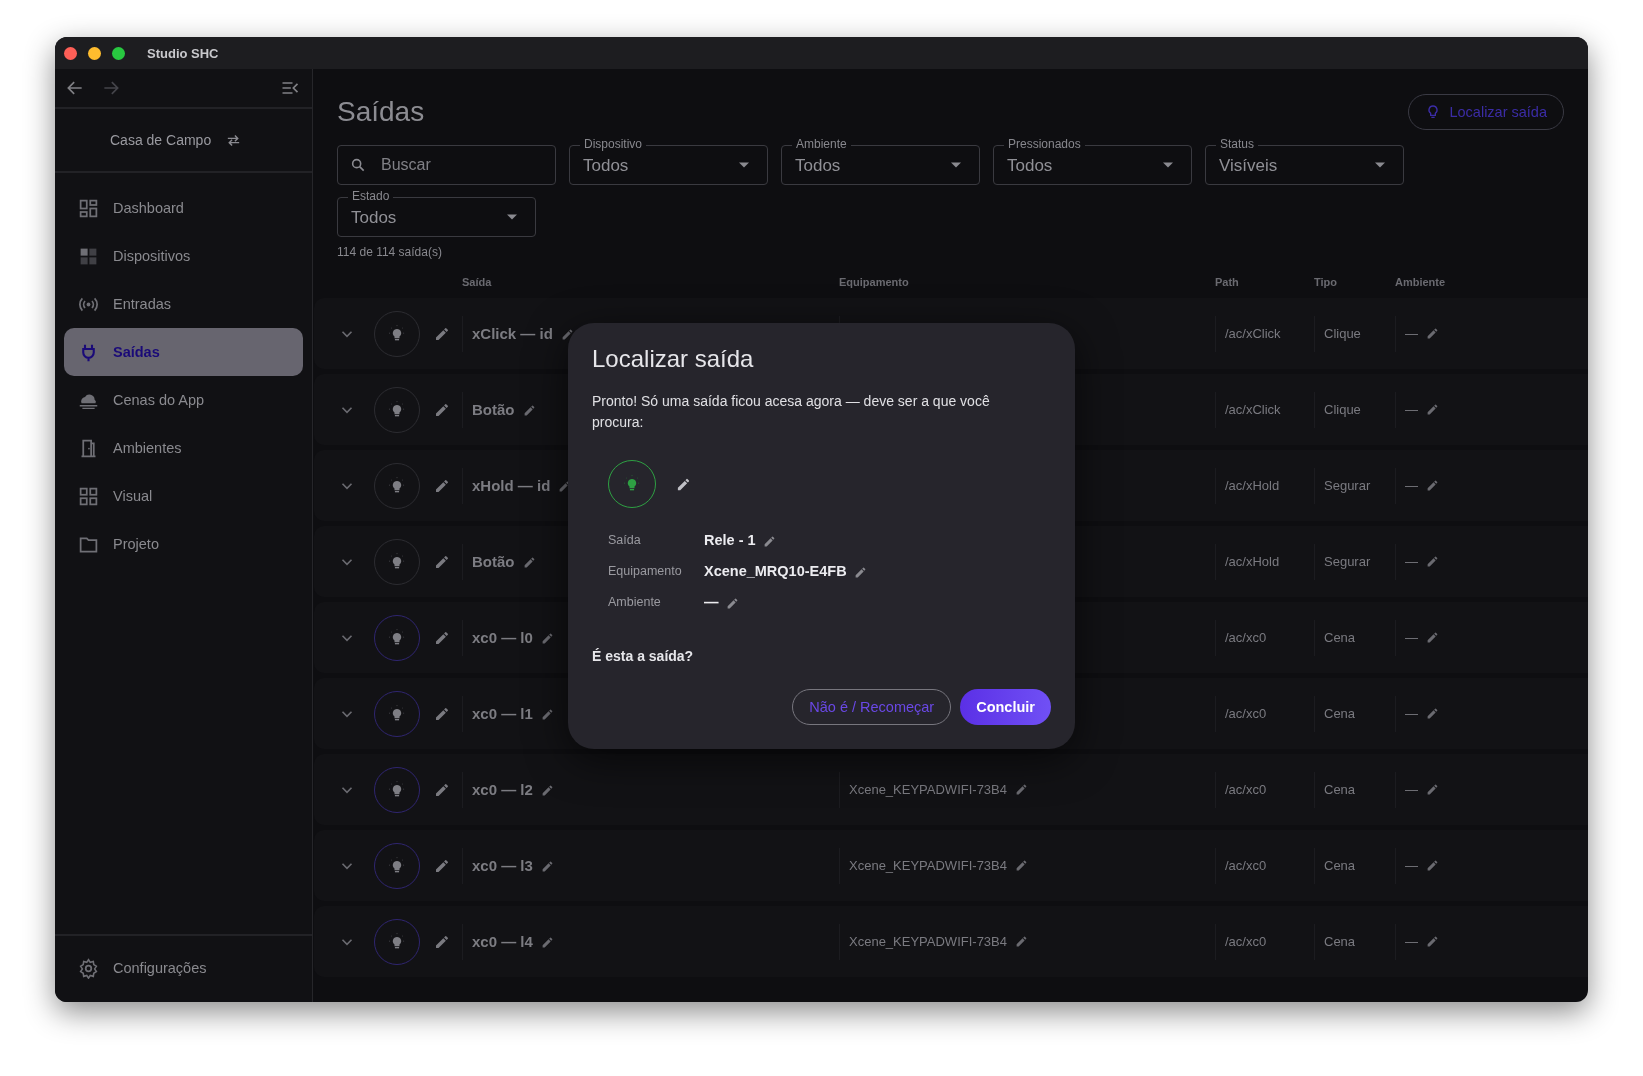  Describe the element at coordinates (381, 112) in the screenshot. I see `page-title: Saídas` at that location.